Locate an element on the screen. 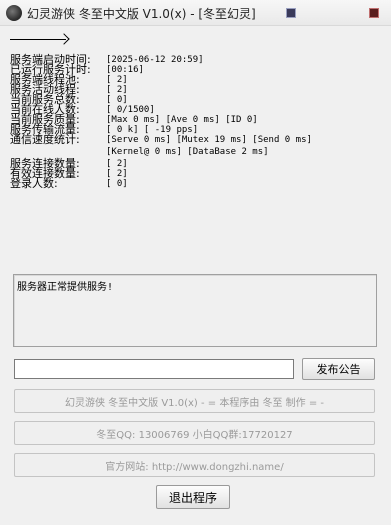 The height and width of the screenshot is (525, 391). log-textarea: 服务器正常提供服务! is located at coordinates (195, 310).